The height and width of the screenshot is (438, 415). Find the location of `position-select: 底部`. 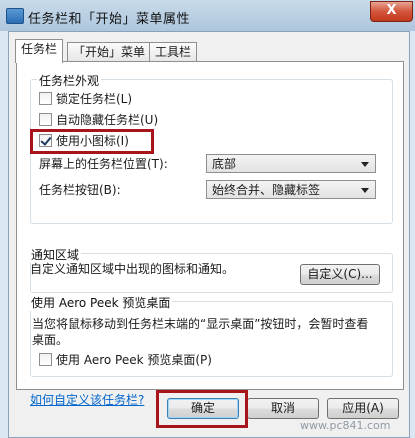

position-select: 底部 is located at coordinates (291, 163).